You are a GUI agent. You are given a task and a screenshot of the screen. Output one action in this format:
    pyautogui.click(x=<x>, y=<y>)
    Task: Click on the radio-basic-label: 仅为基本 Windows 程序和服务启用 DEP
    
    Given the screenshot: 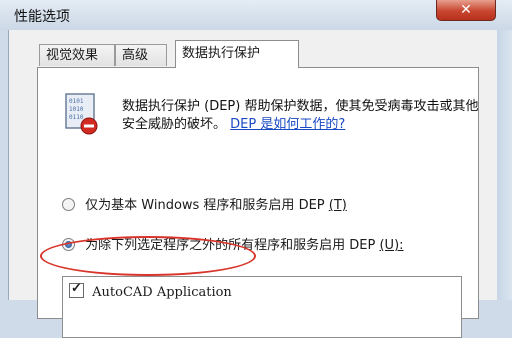 What is the action you would take?
    pyautogui.click(x=205, y=205)
    